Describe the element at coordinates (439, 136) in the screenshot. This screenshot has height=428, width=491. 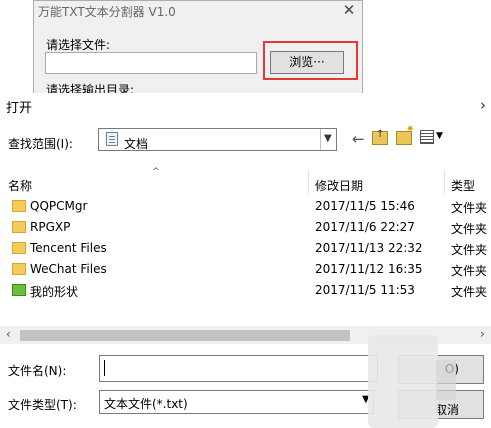
I see `view-menu-arrow-icon: ▼` at that location.